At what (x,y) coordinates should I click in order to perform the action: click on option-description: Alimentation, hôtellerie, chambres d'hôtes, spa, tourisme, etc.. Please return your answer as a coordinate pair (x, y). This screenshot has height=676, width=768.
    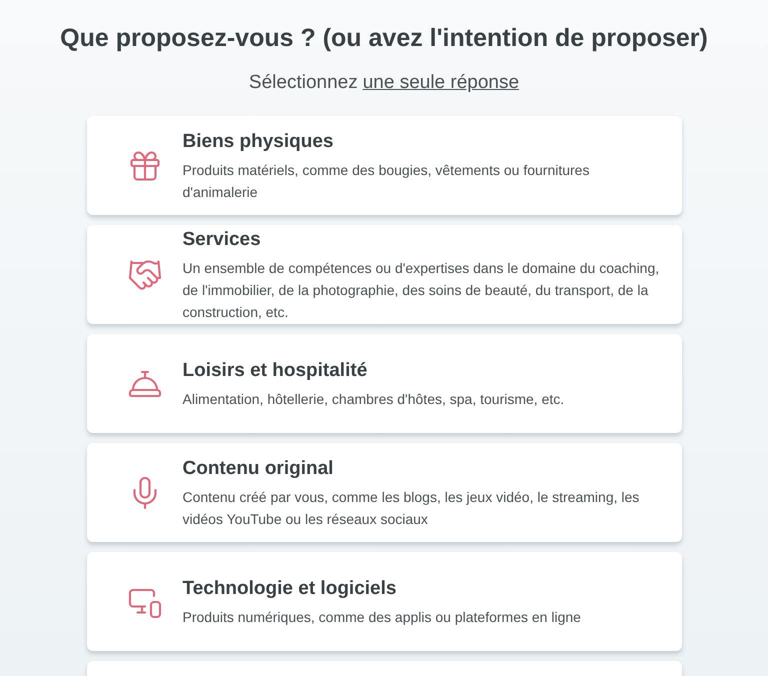
    Looking at the image, I should click on (374, 399).